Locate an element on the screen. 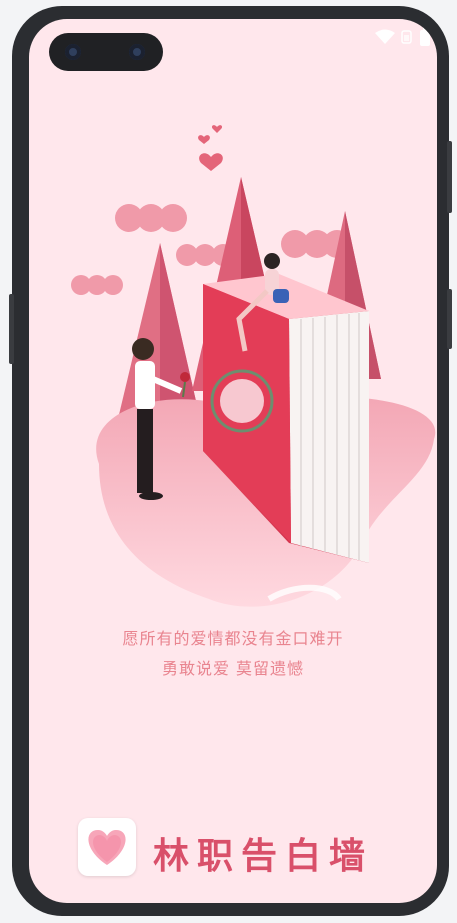  heart-logo-icon is located at coordinates (107, 847).